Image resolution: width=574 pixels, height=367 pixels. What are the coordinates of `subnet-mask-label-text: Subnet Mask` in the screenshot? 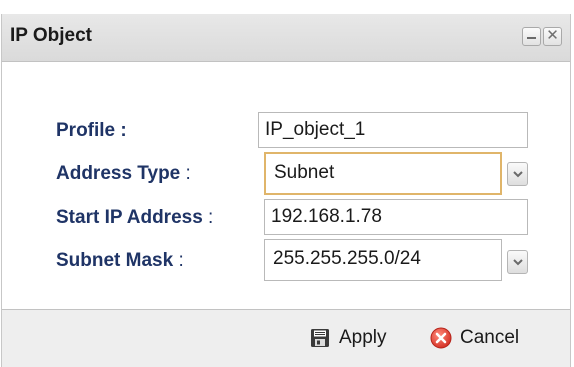 It's located at (115, 260).